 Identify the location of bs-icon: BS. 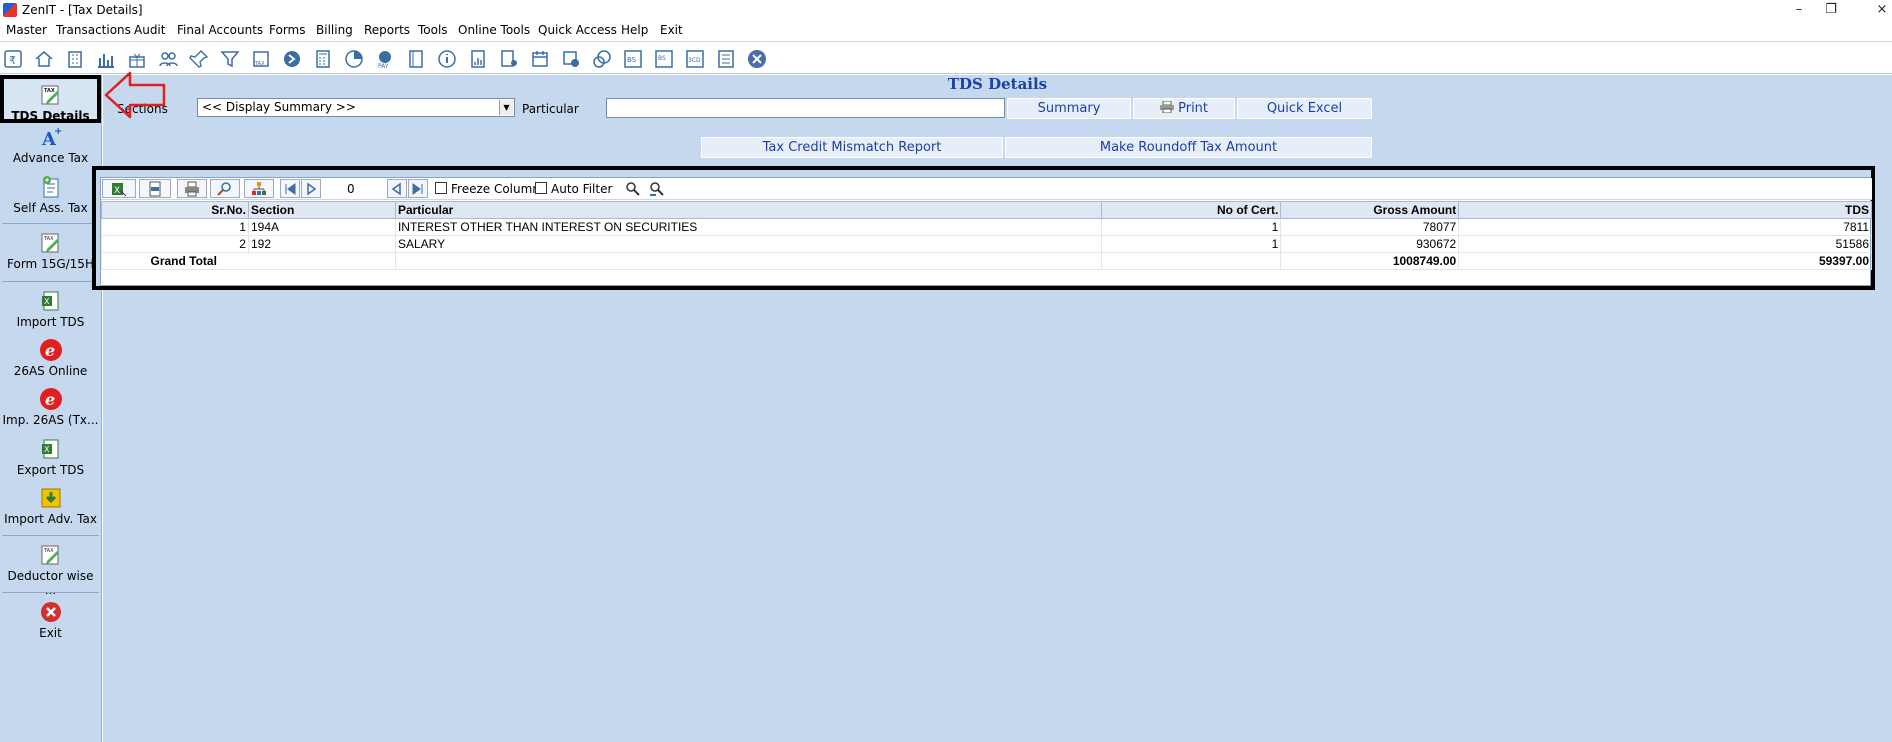
(633, 59).